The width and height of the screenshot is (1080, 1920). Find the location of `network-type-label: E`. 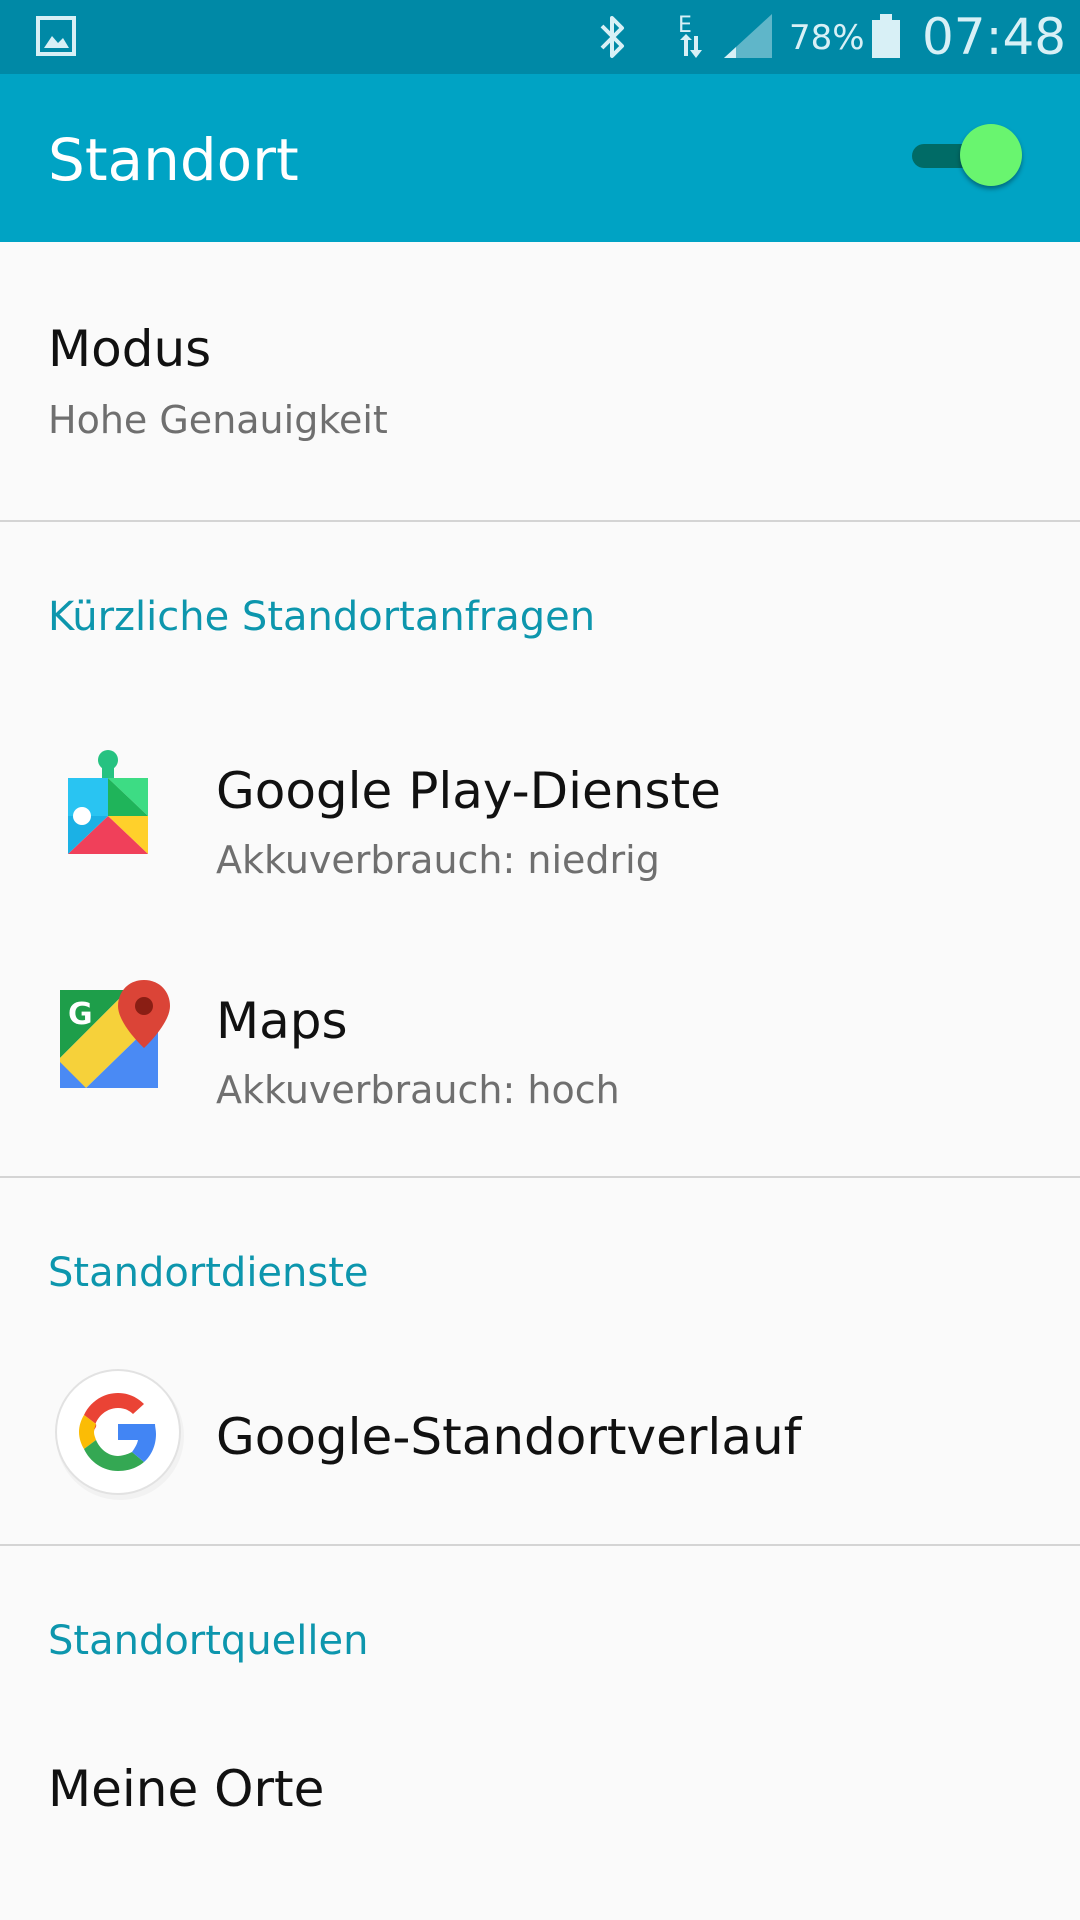

network-type-label: E is located at coordinates (685, 25).